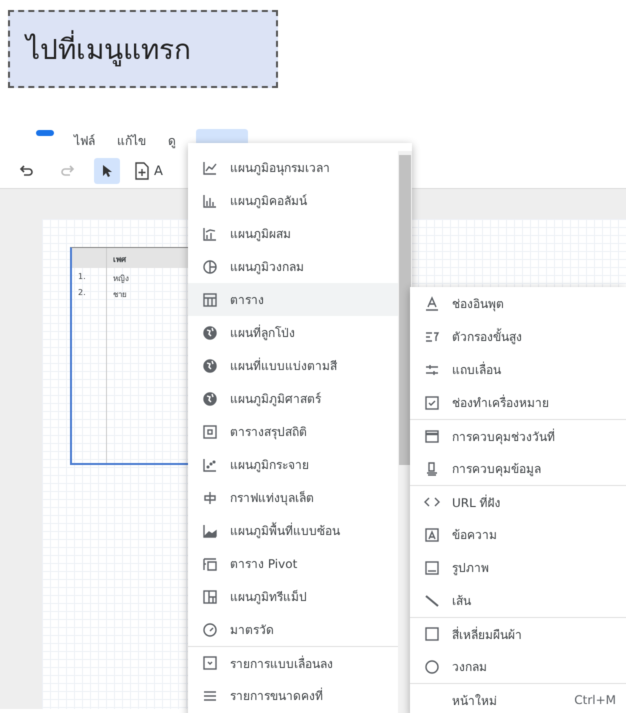  Describe the element at coordinates (518, 567) in the screenshot. I see `menu-option: รูปภาพ` at that location.